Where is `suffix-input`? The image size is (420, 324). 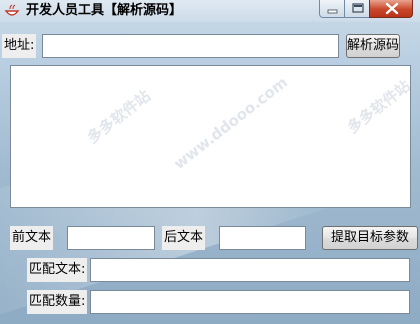
suffix-input is located at coordinates (262, 238).